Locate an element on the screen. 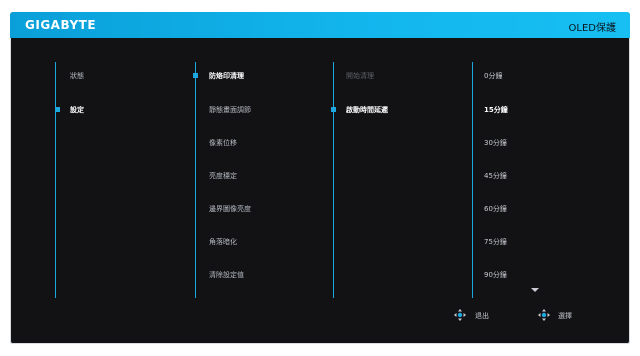 Image resolution: width=640 pixels, height=356 pixels. osd-header: GIGABYTE OLED保護 is located at coordinates (320, 25).